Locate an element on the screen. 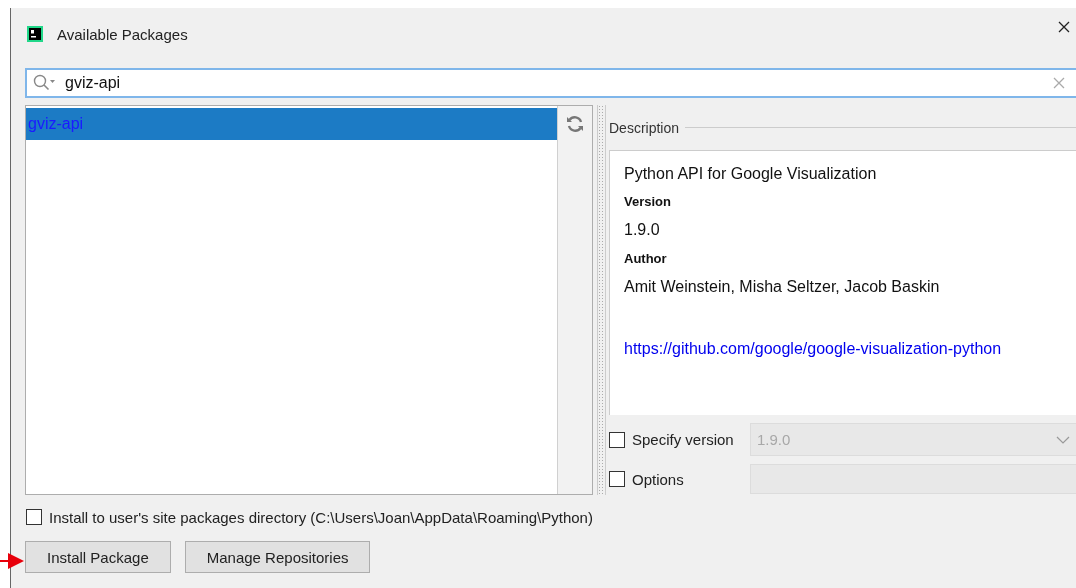 This screenshot has width=1076, height=588. checkbox is located at coordinates (34, 517).